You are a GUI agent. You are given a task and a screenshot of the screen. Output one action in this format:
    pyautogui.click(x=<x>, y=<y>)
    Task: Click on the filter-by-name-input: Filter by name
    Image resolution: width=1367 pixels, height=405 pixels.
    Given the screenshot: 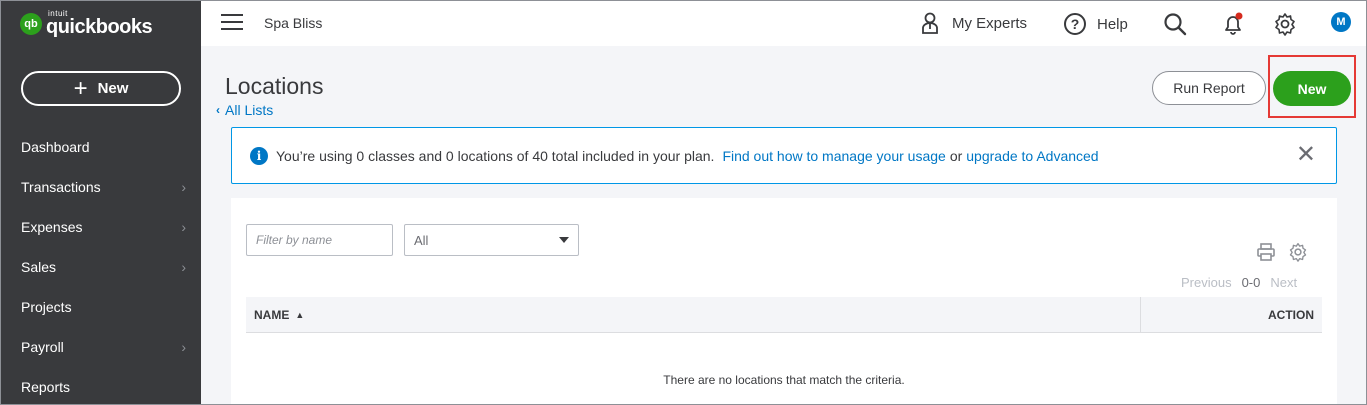 What is the action you would take?
    pyautogui.click(x=319, y=240)
    